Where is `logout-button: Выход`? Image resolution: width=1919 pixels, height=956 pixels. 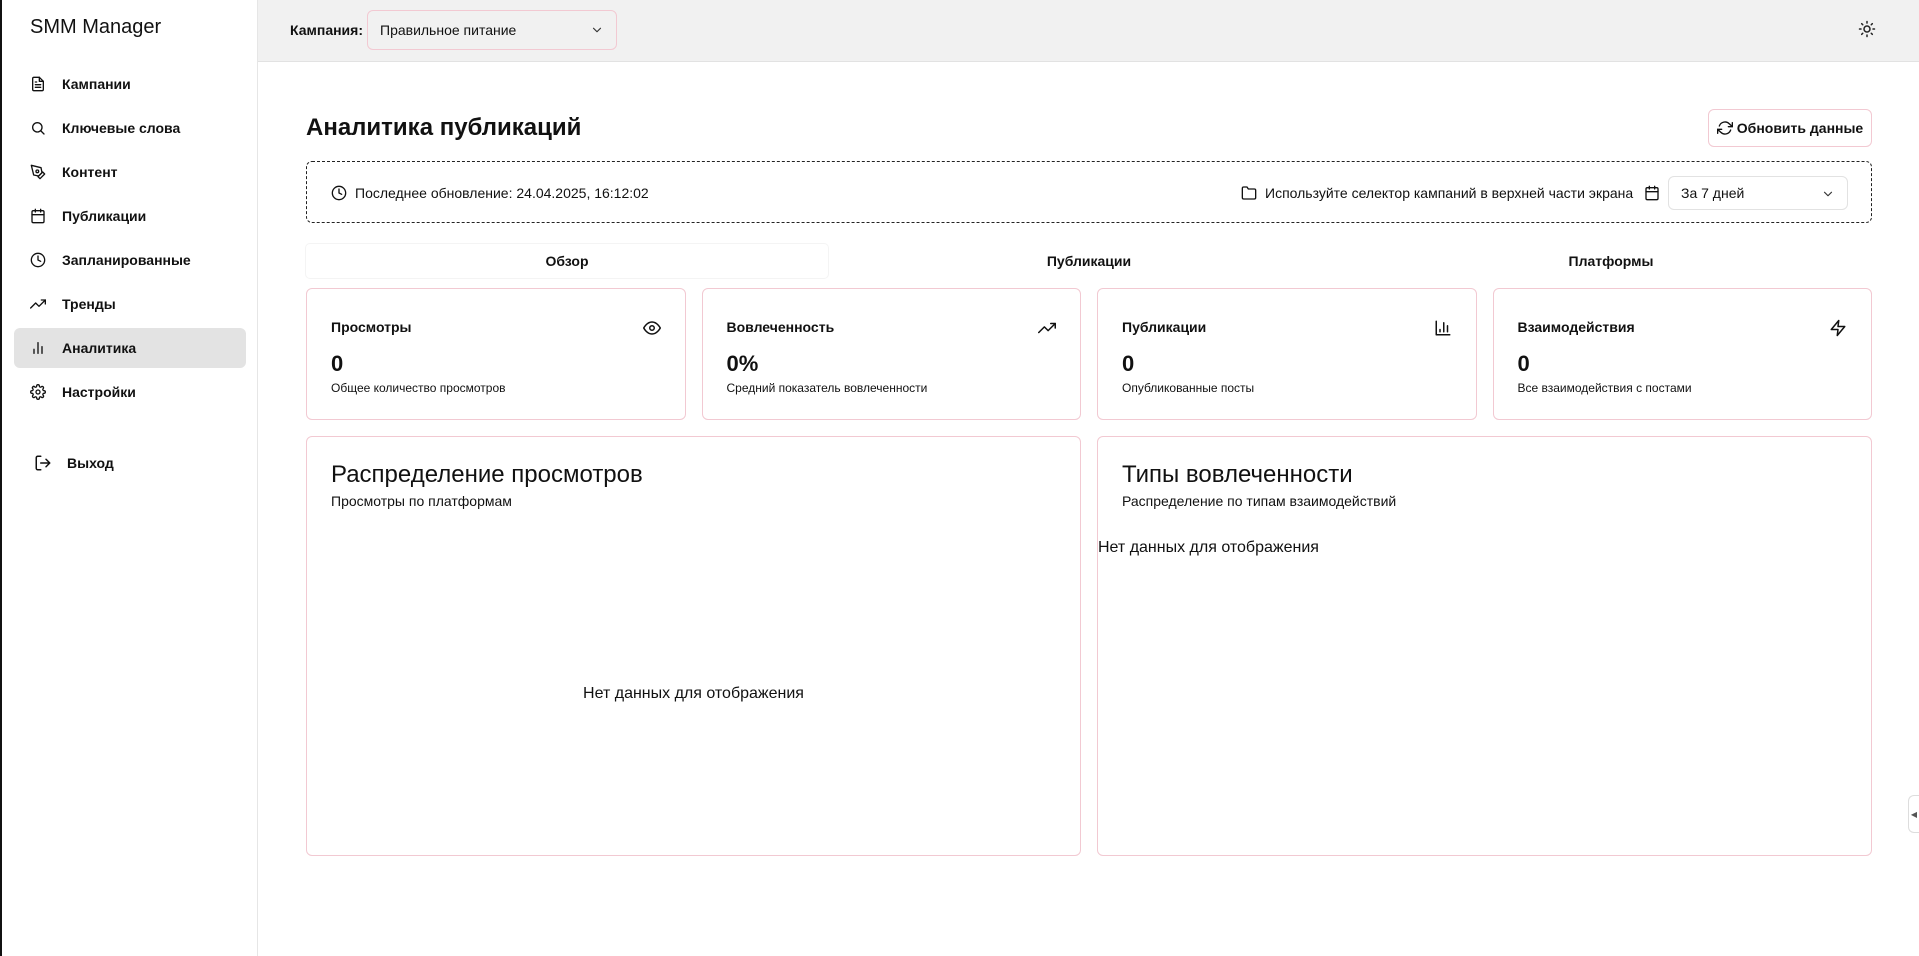
logout-button: Выход is located at coordinates (74, 463).